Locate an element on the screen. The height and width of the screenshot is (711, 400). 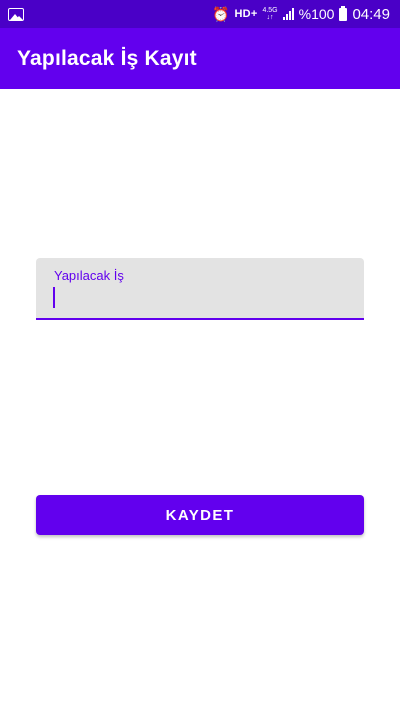
hd-indicator: HD+ is located at coordinates (246, 14).